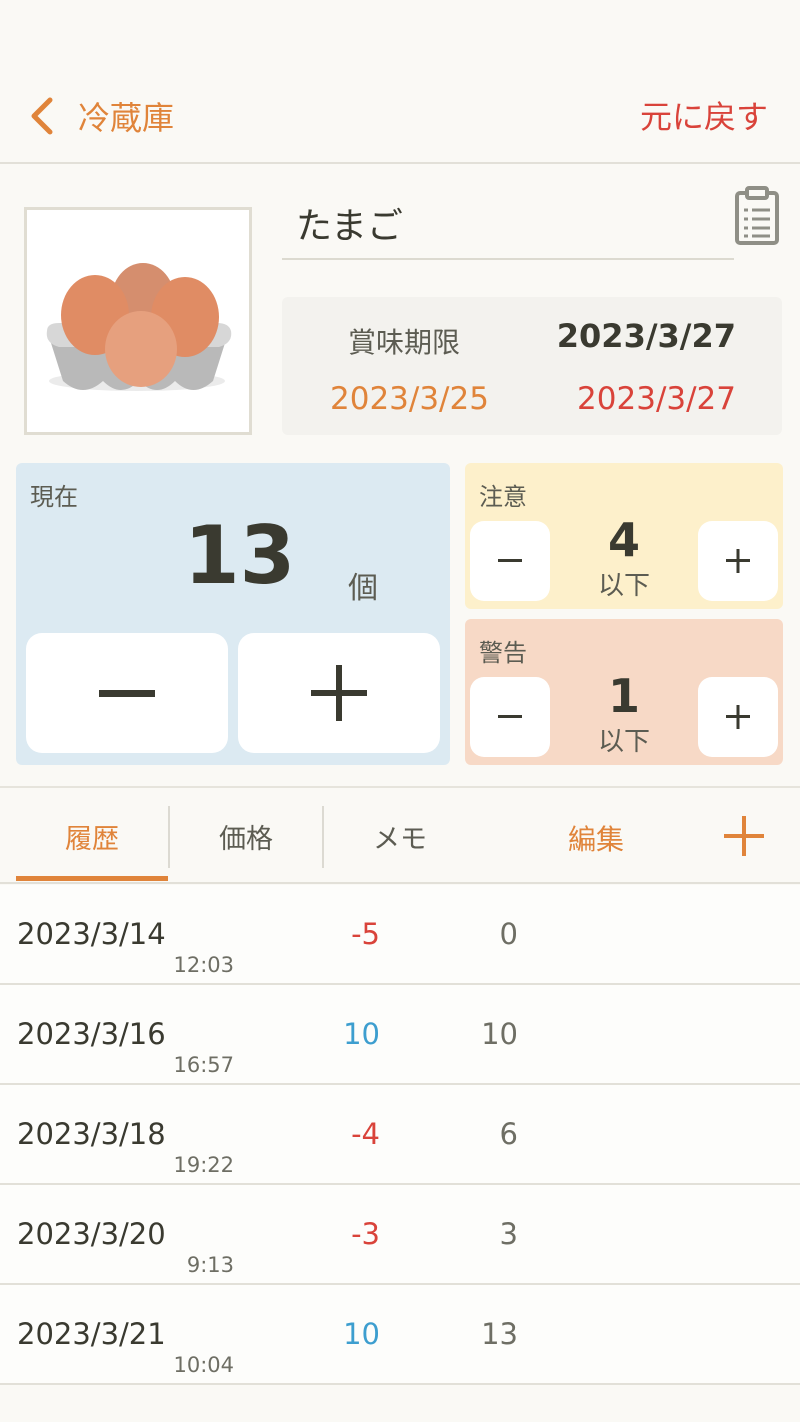 The width and height of the screenshot is (800, 1422). Describe the element at coordinates (623, 742) in the screenshot. I see `warning-unit: 以下` at that location.